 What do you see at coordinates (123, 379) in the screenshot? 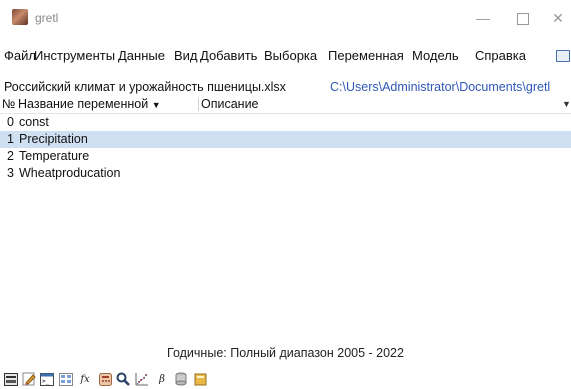
I see `search-icon` at bounding box center [123, 379].